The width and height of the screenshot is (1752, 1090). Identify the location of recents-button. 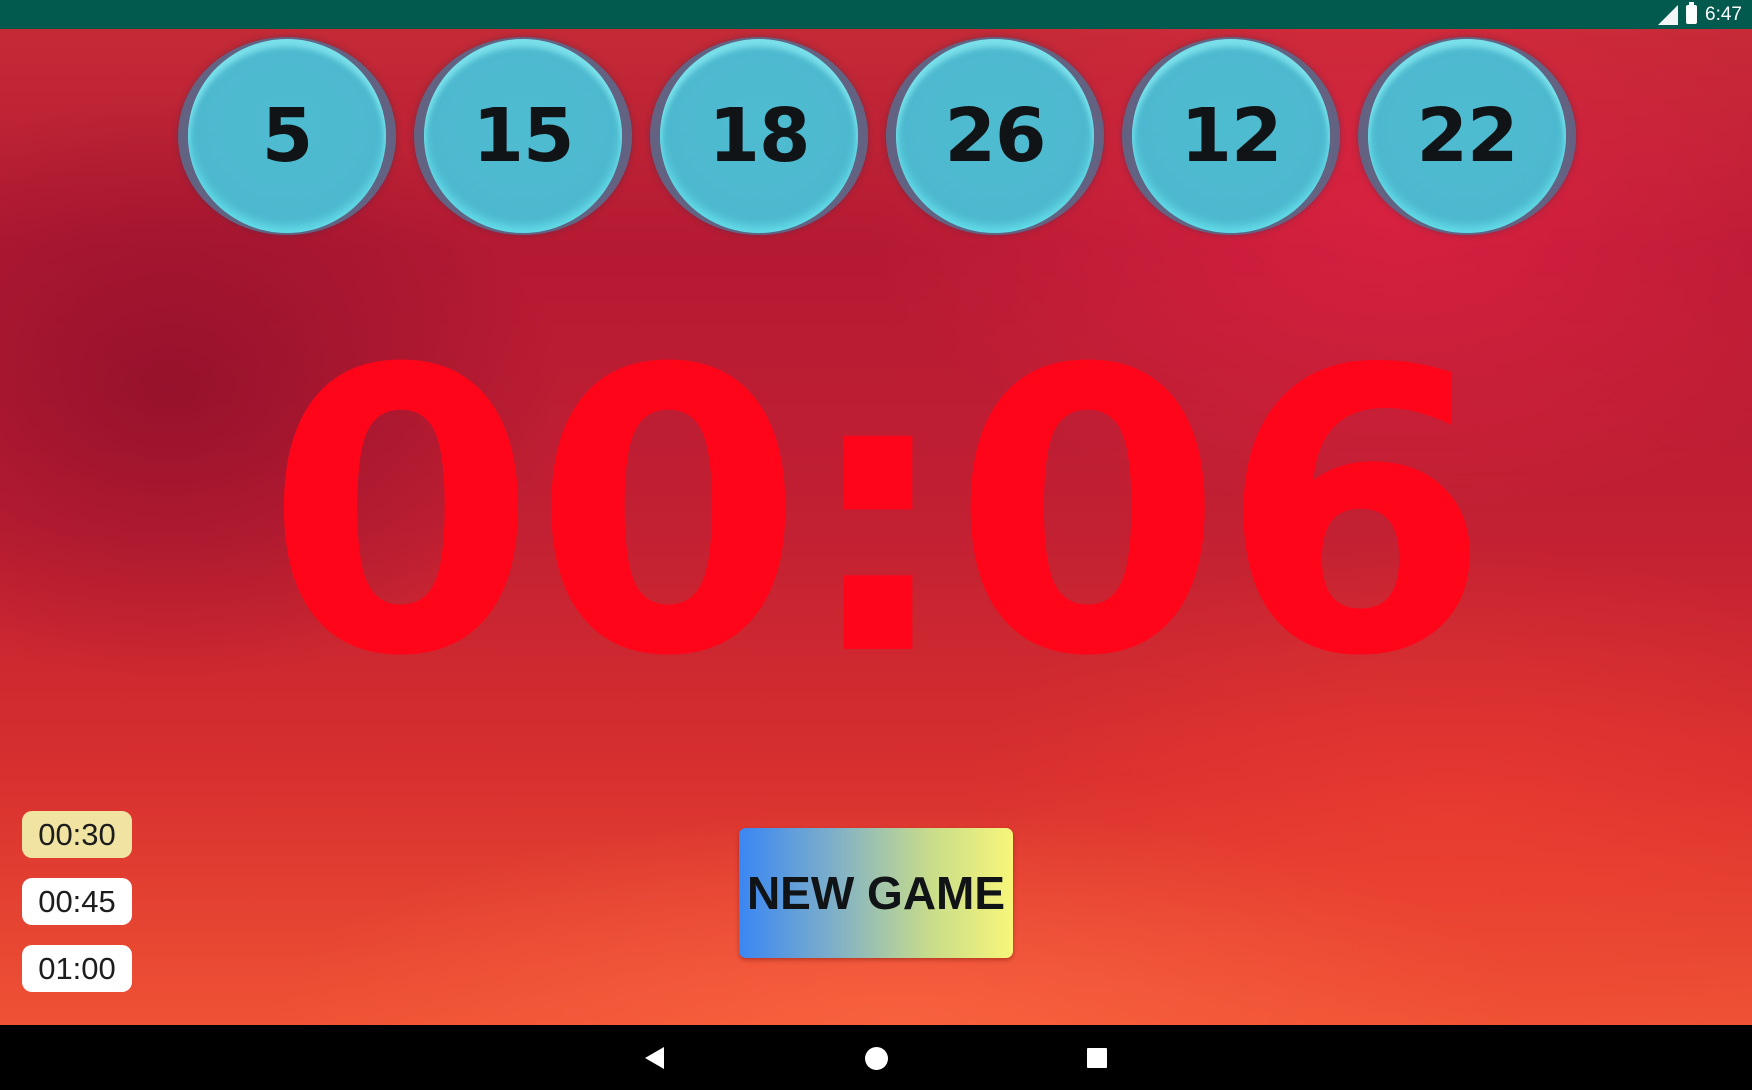
(1097, 1058).